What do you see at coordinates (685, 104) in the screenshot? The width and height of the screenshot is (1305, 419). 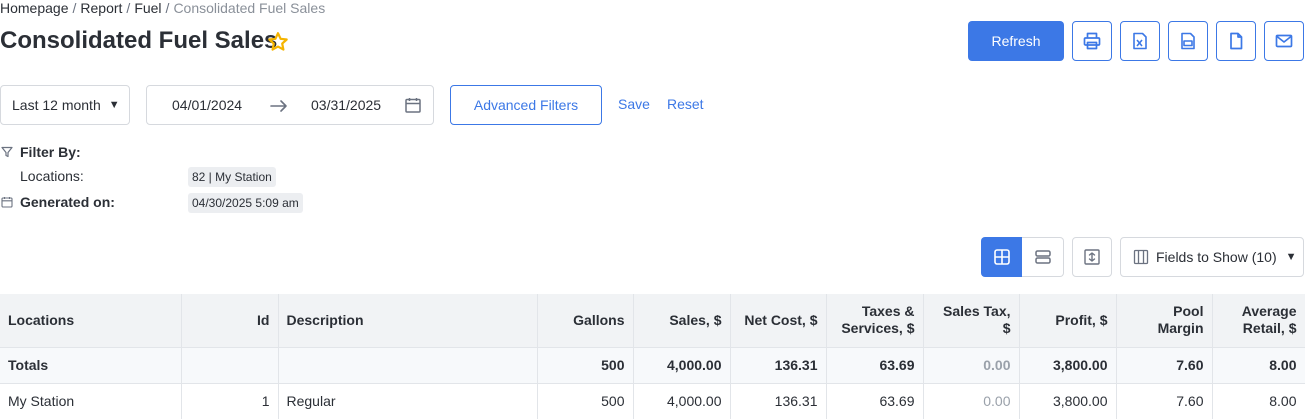 I see `reset-link: Reset` at bounding box center [685, 104].